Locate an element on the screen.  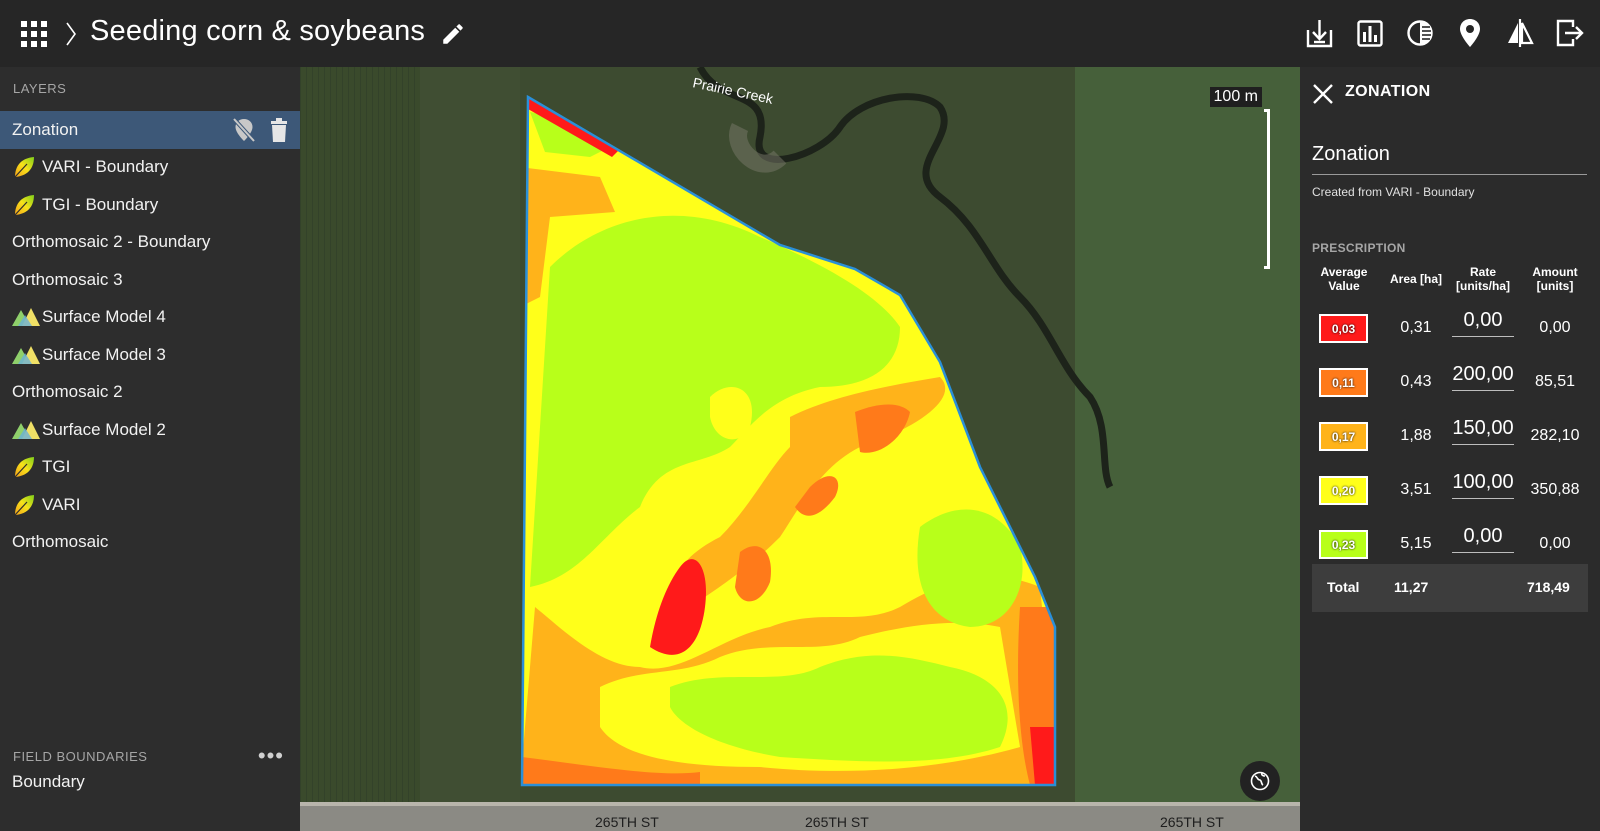
column-header-average-value: Average Value is located at coordinates (1344, 279).